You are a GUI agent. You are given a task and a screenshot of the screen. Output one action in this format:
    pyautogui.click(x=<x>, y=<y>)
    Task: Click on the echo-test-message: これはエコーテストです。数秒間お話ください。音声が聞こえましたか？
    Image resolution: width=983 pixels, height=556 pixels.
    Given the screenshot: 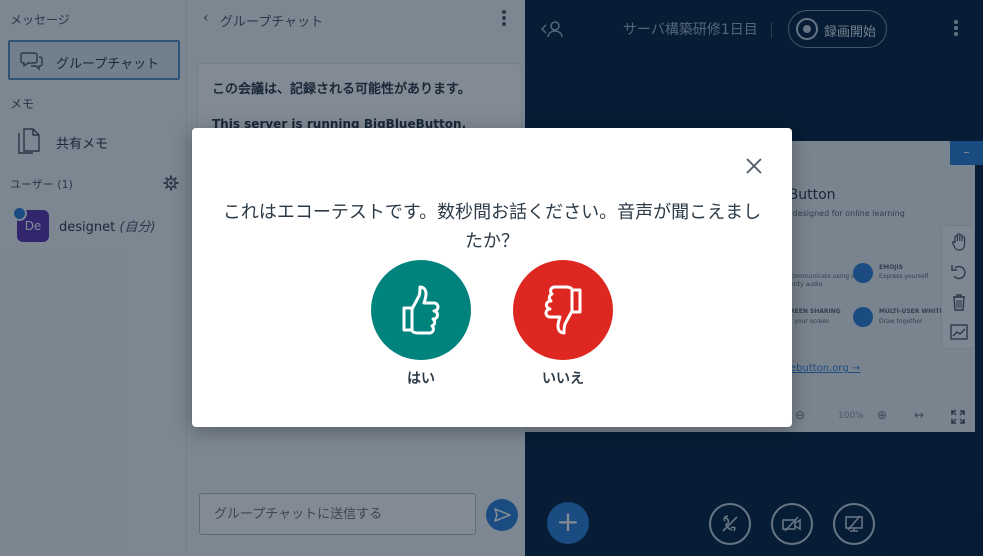 What is the action you would take?
    pyautogui.click(x=492, y=227)
    